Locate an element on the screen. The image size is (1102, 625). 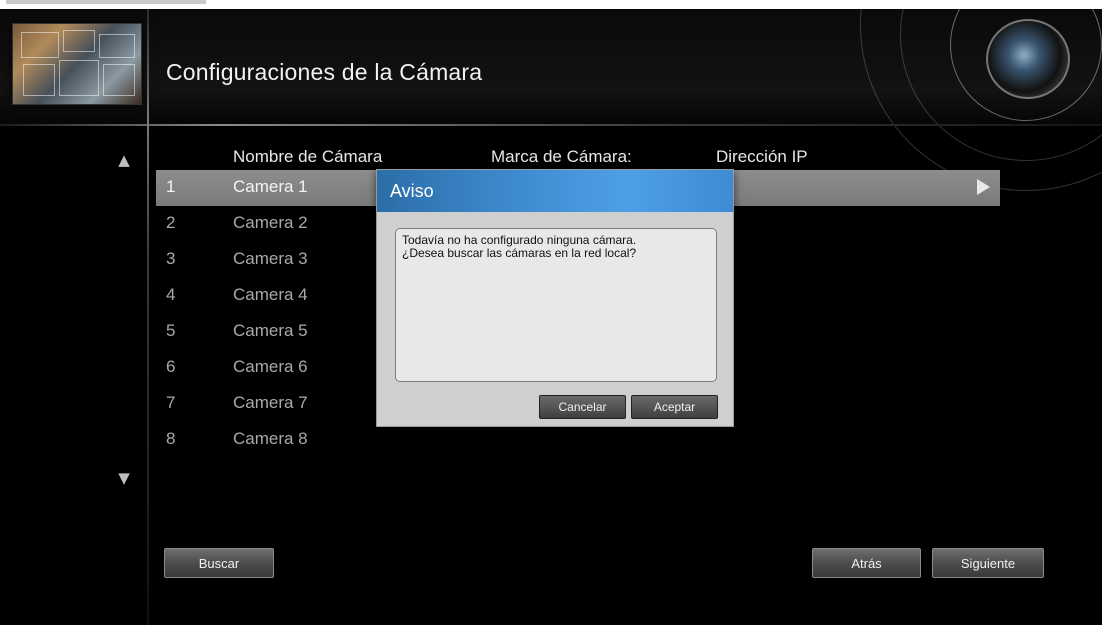
search-button: Buscar is located at coordinates (219, 563).